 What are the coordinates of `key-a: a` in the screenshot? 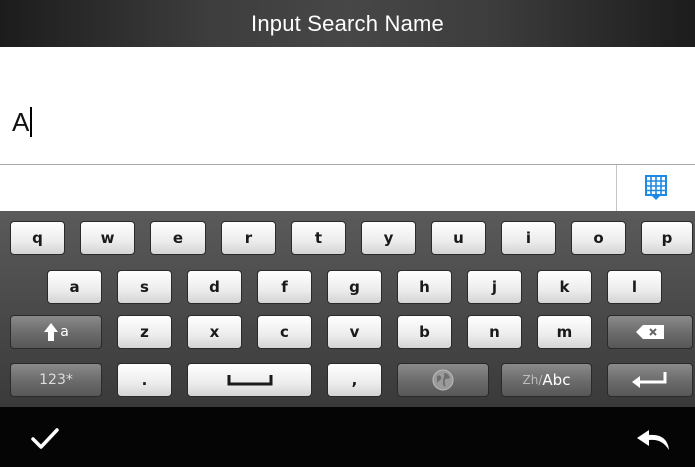 It's located at (74, 287).